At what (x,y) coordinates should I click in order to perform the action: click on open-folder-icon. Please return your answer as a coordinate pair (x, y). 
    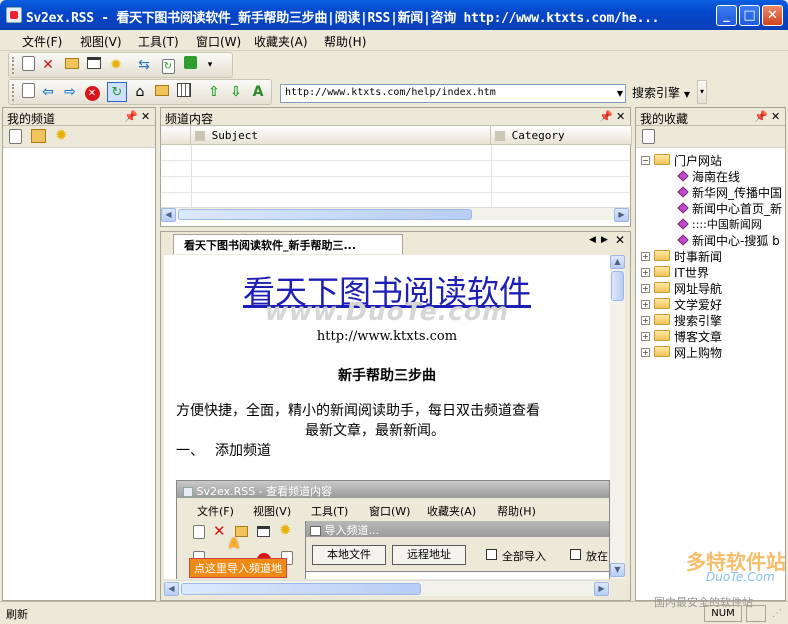
    Looking at the image, I should click on (72, 65).